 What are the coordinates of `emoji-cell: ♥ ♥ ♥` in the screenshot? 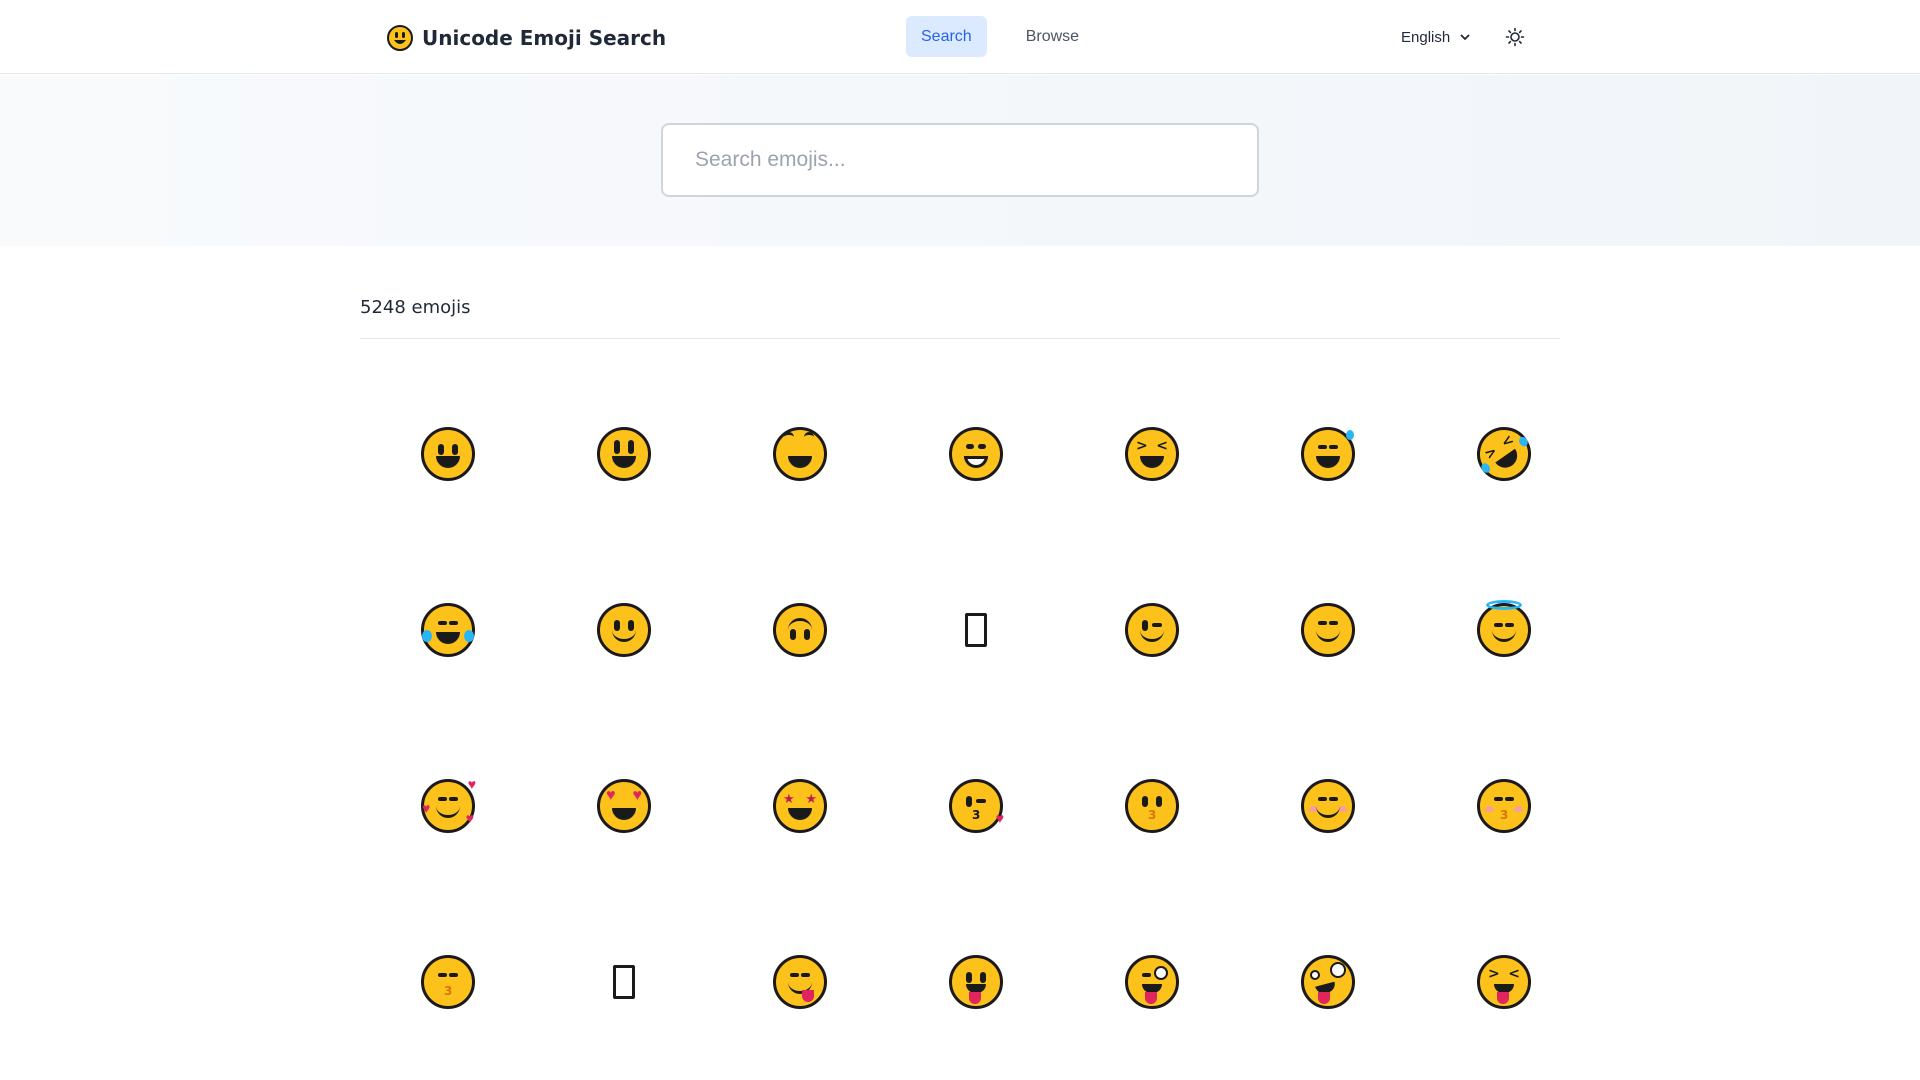 It's located at (448, 806).